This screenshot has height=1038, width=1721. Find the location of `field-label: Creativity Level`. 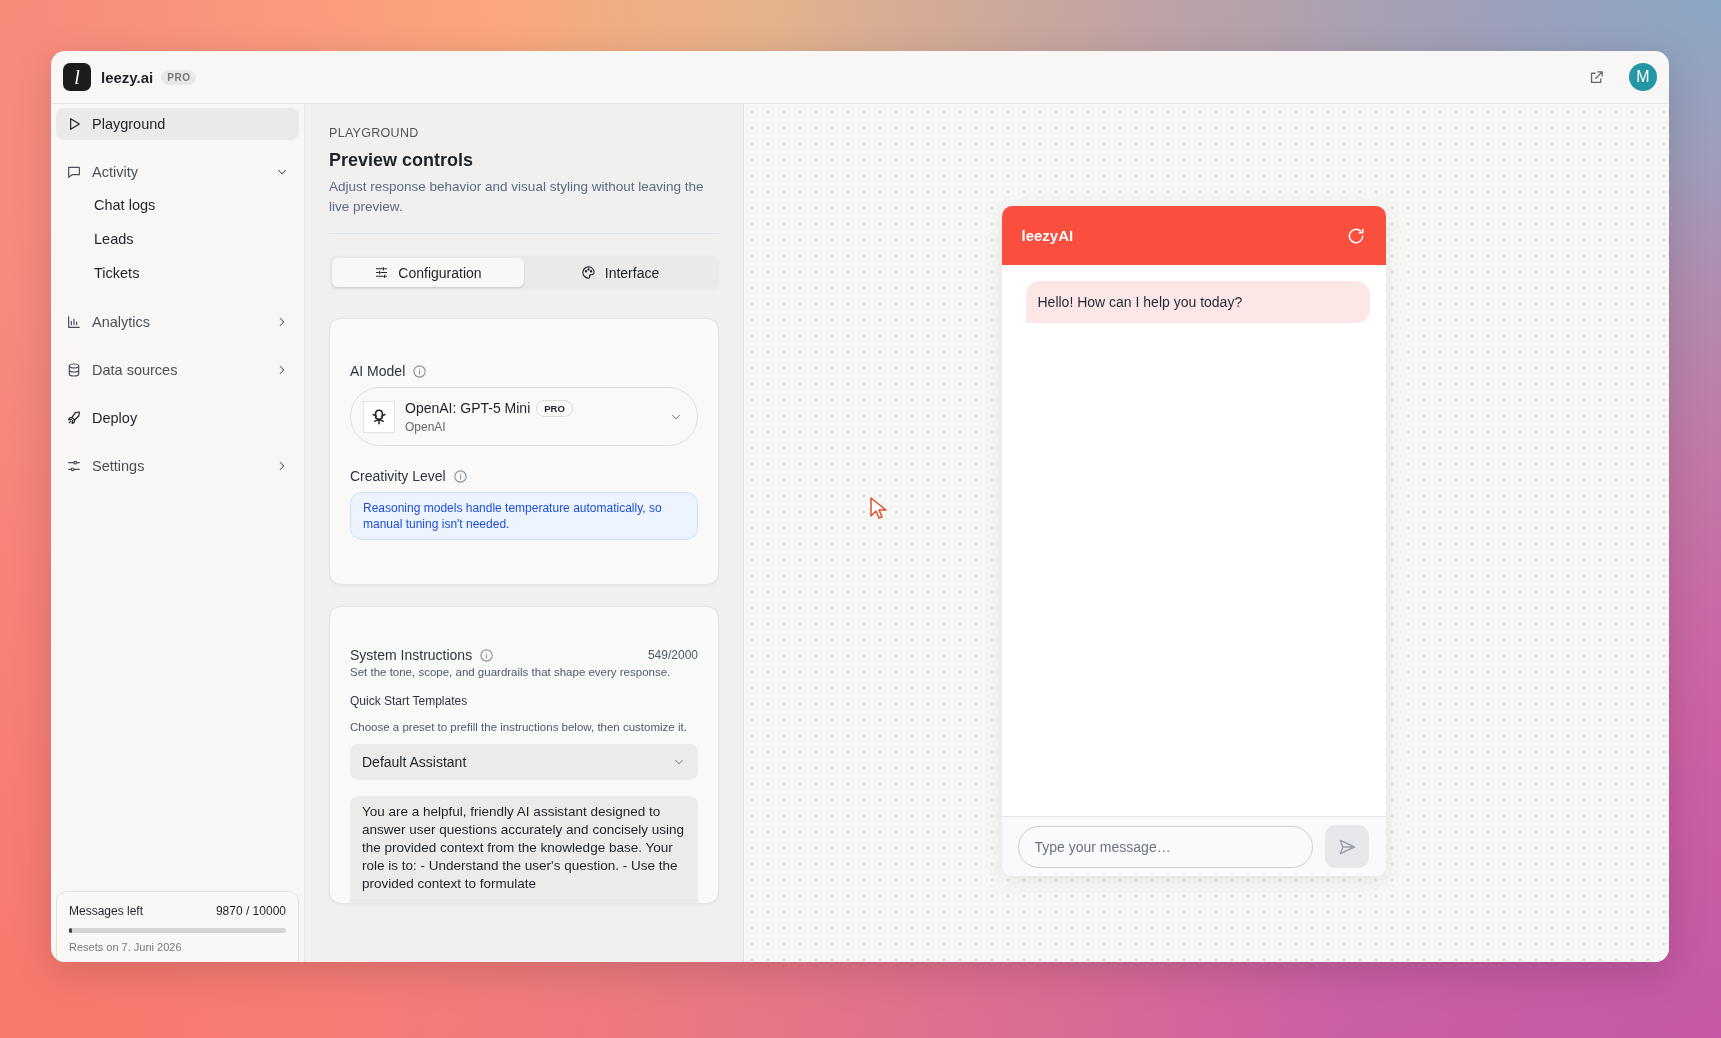

field-label: Creativity Level is located at coordinates (398, 476).